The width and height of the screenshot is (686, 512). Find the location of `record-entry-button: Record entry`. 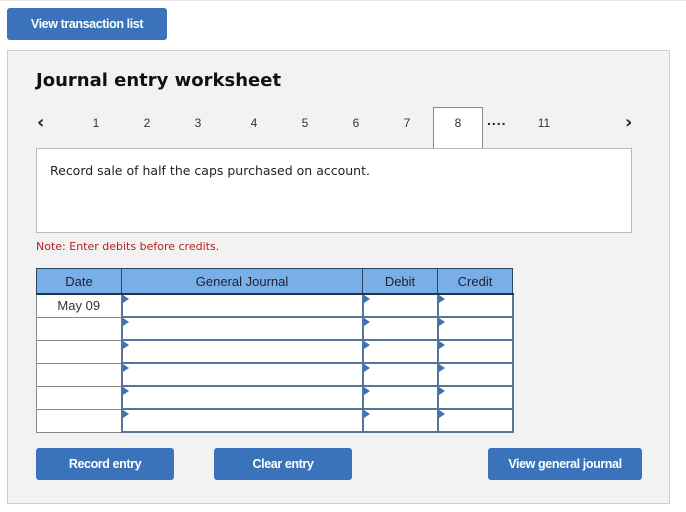

record-entry-button: Record entry is located at coordinates (105, 464).